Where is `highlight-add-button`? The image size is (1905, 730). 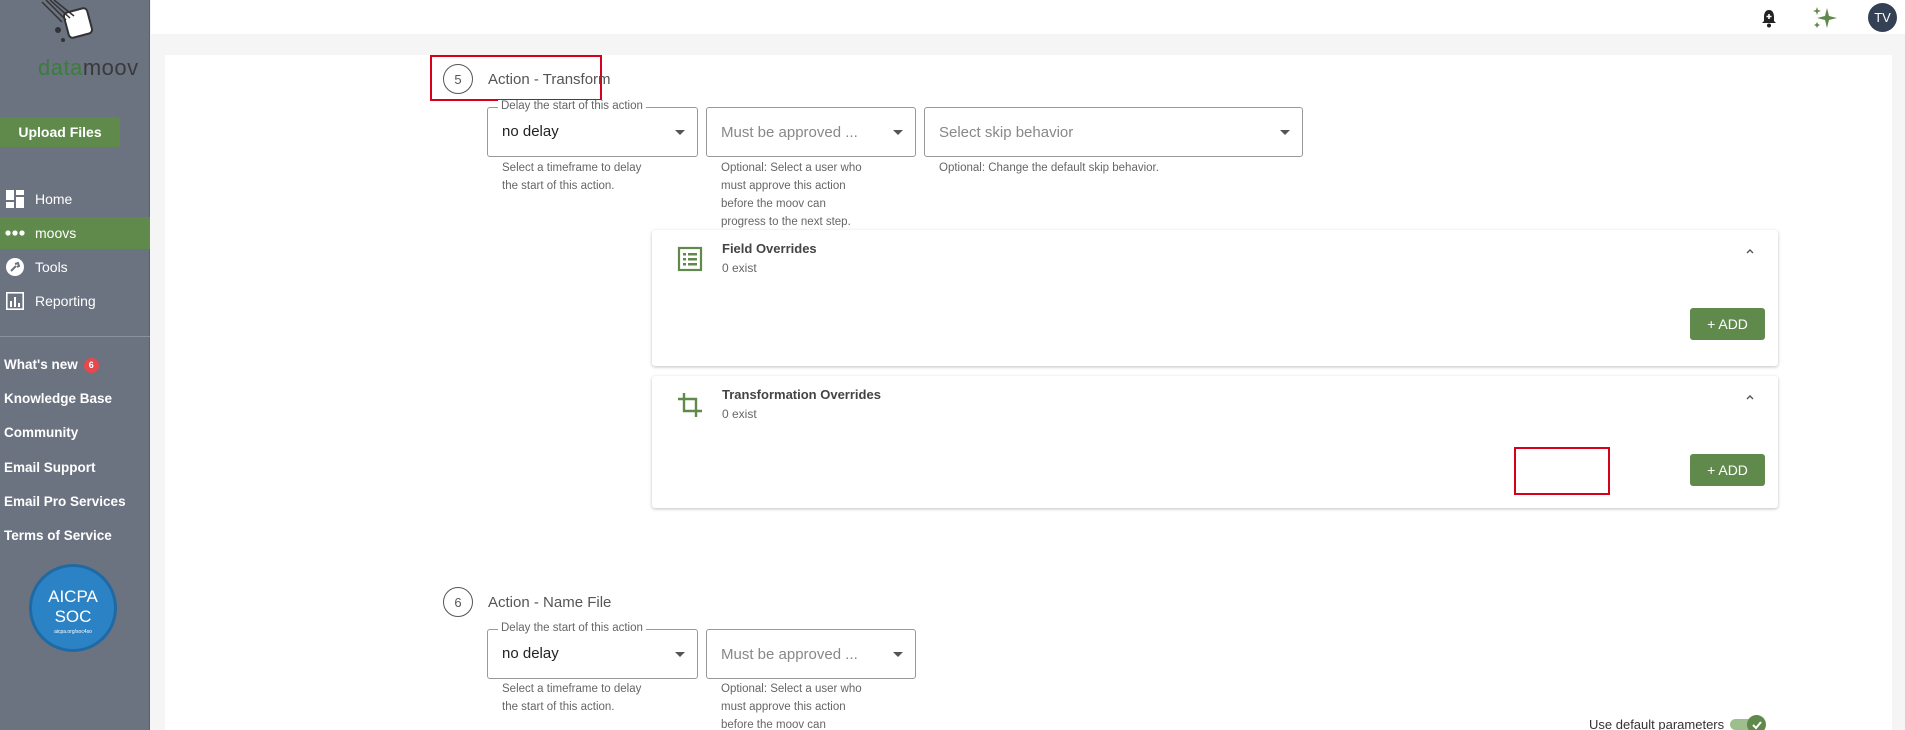
highlight-add-button is located at coordinates (1562, 471).